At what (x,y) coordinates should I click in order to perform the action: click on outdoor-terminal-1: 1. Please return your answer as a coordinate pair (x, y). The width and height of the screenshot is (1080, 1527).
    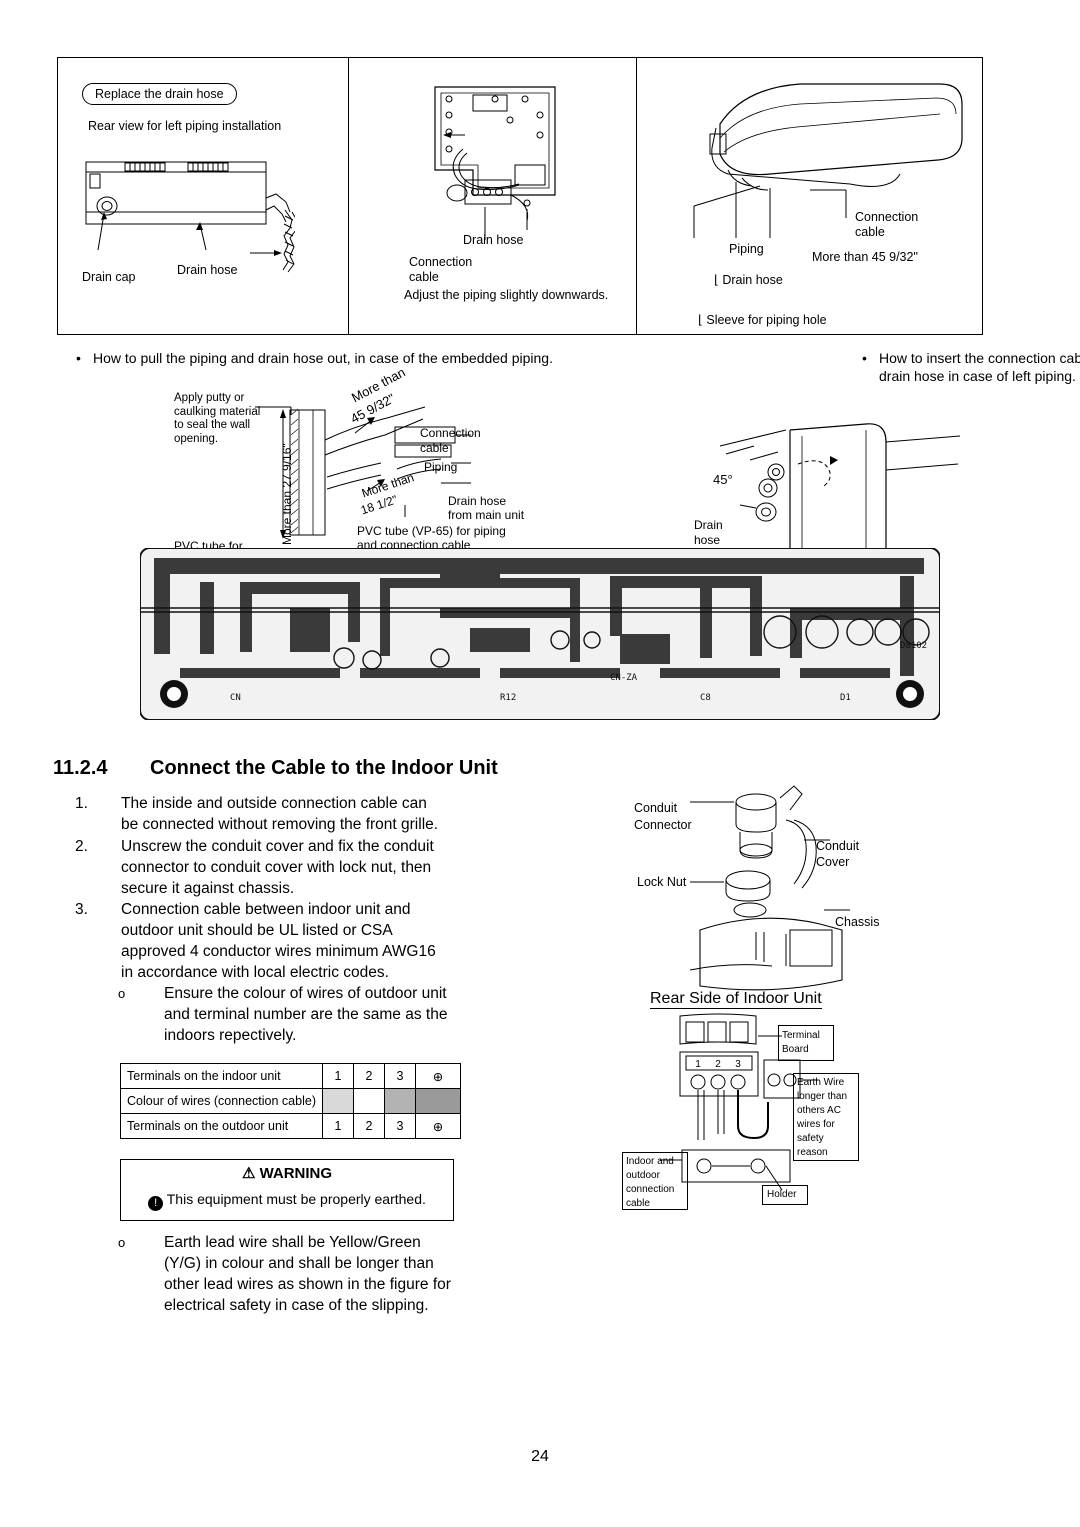
    Looking at the image, I should click on (337, 1126).